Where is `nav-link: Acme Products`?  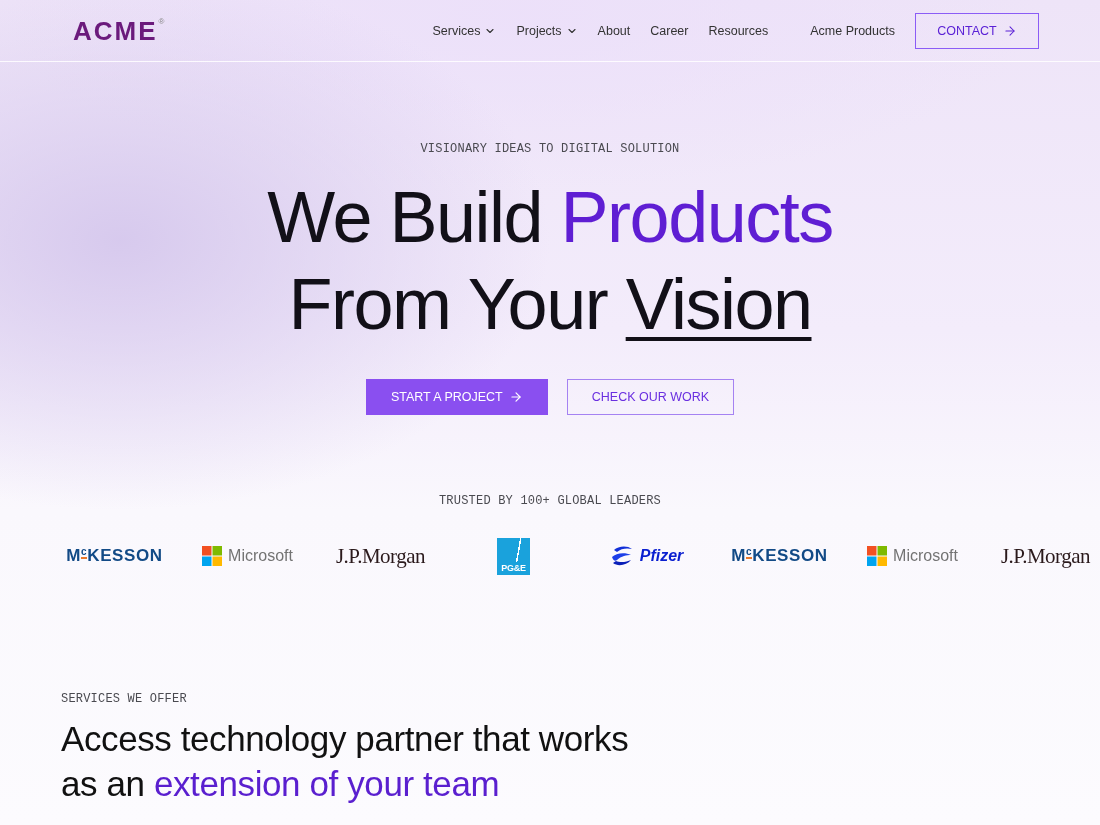 nav-link: Acme Products is located at coordinates (852, 30).